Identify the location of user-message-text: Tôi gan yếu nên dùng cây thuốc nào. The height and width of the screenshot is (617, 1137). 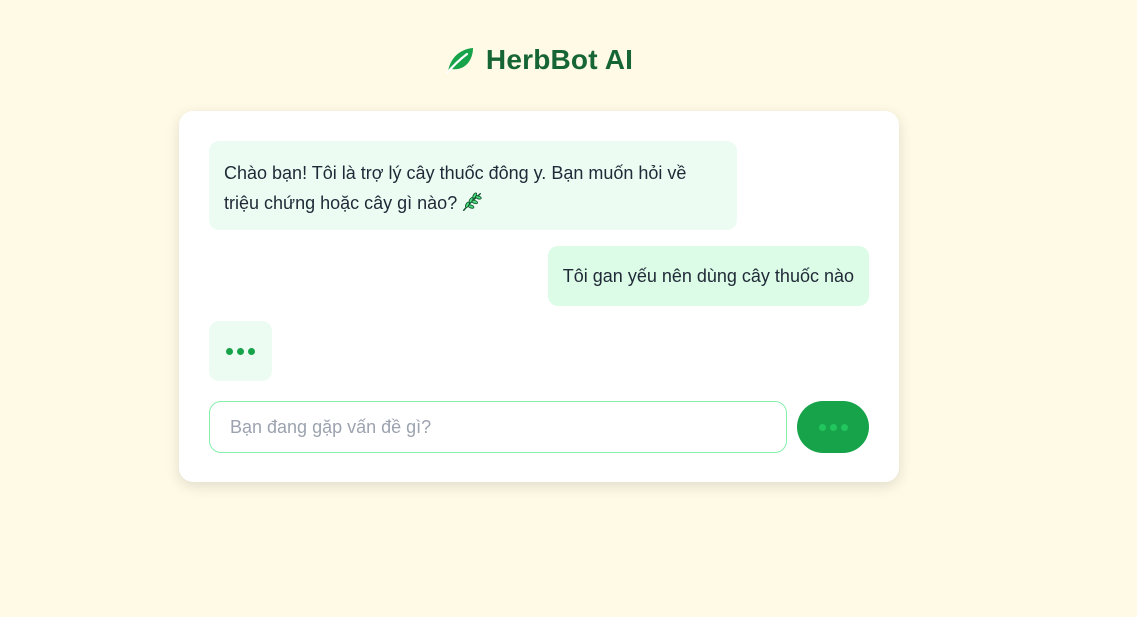
(708, 276).